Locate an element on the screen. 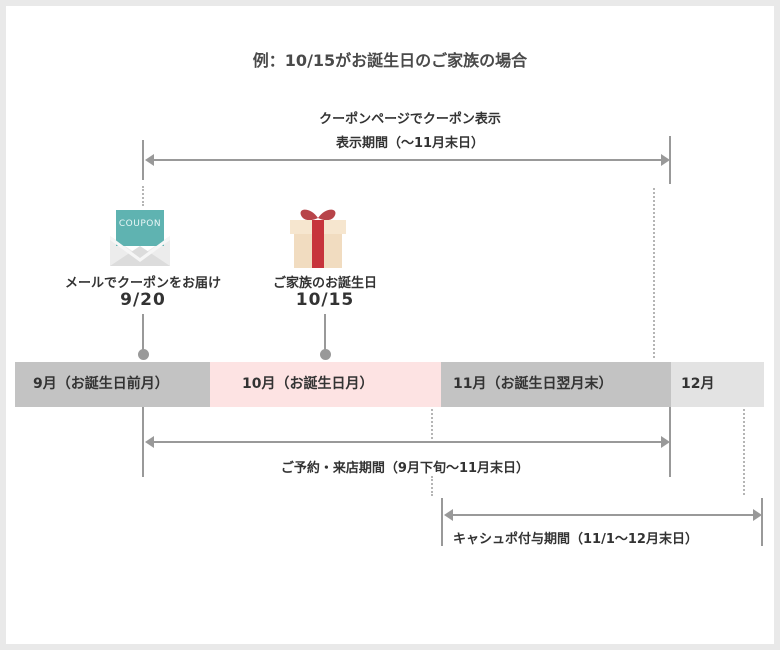 The width and height of the screenshot is (780, 650). reservation-period-label: ご予約・来店期間（9月下旬〜11月末日） is located at coordinates (405, 468).